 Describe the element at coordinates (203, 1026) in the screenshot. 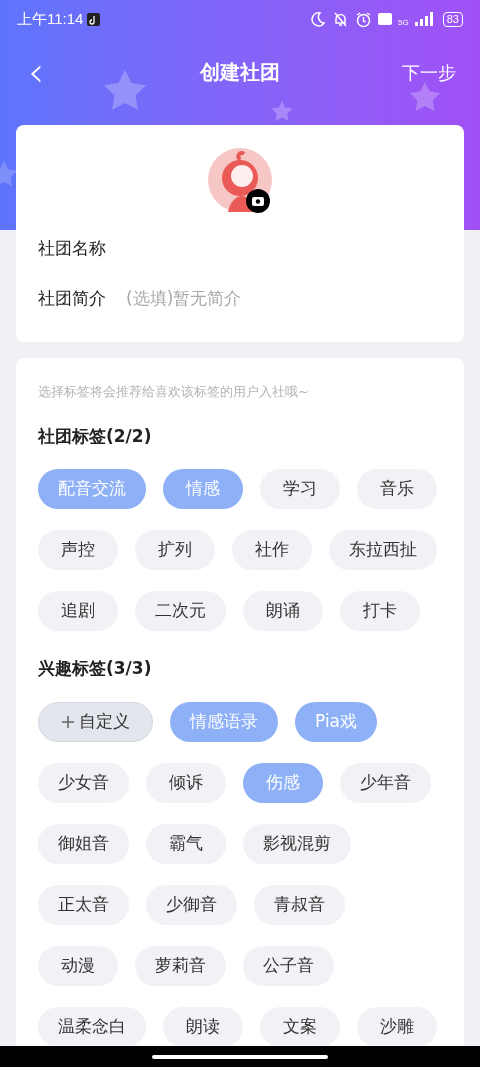

I see `tag-chip: 朗读` at that location.